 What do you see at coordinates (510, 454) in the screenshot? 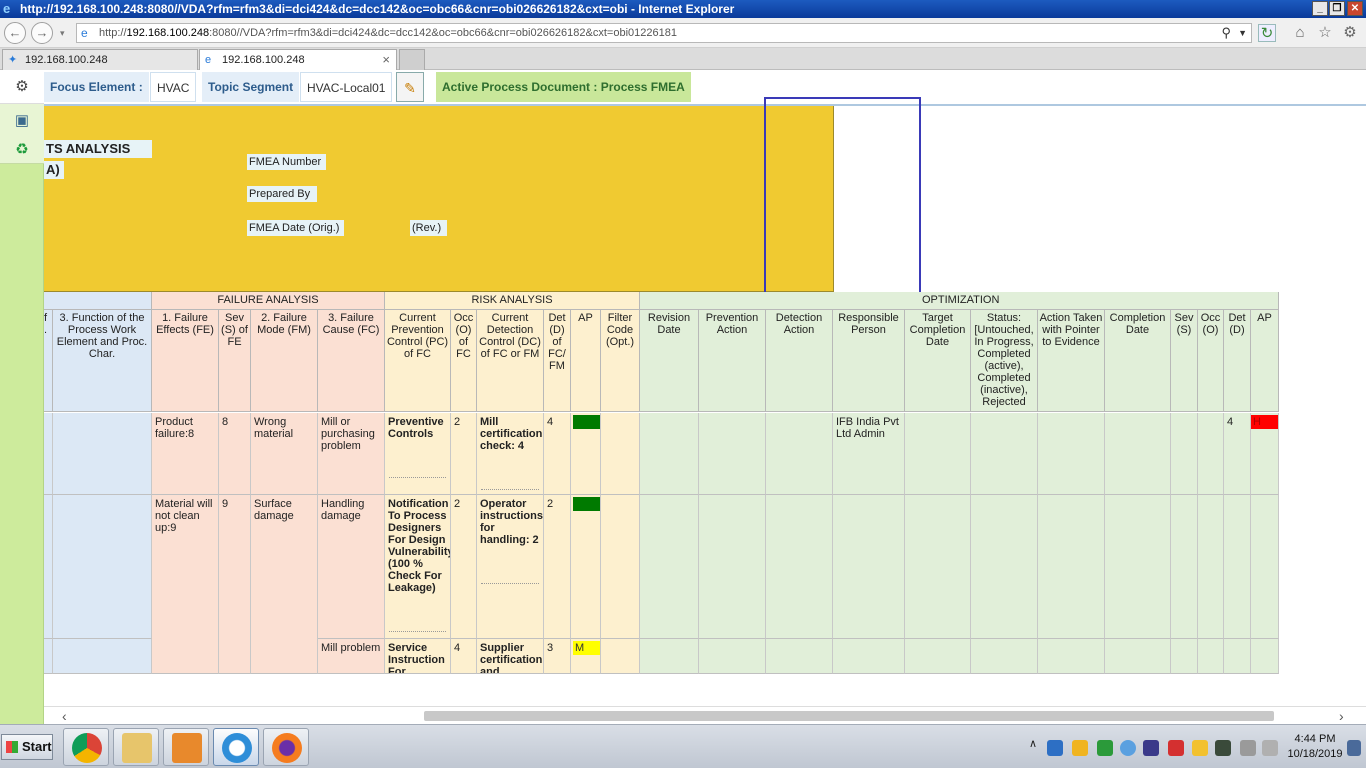
I see `cell-detection-control: Mill certification check: 4` at bounding box center [510, 454].